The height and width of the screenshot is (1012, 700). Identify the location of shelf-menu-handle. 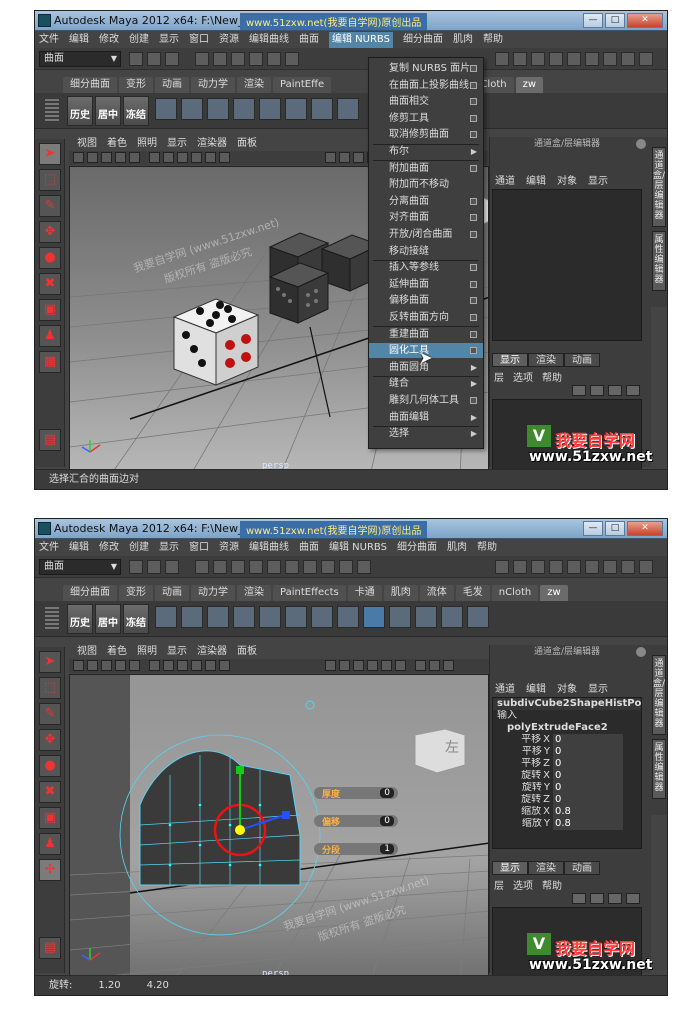
(52, 111).